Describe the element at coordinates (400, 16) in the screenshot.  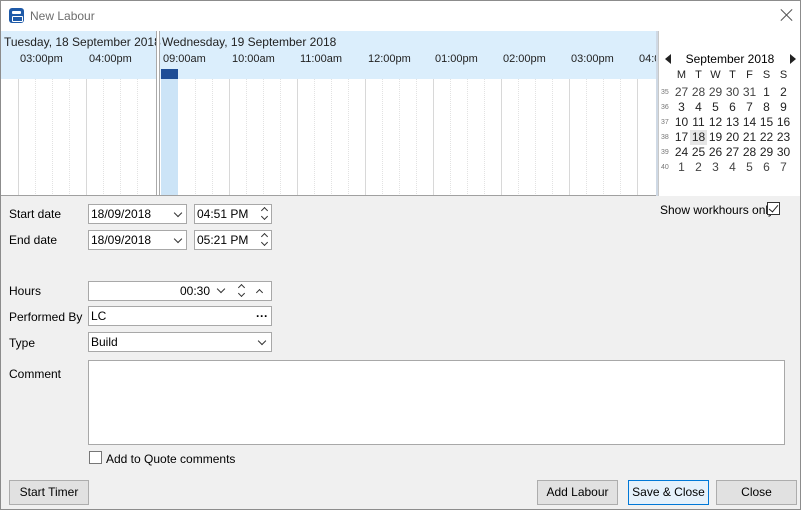
I see `title-bar: New Labour` at that location.